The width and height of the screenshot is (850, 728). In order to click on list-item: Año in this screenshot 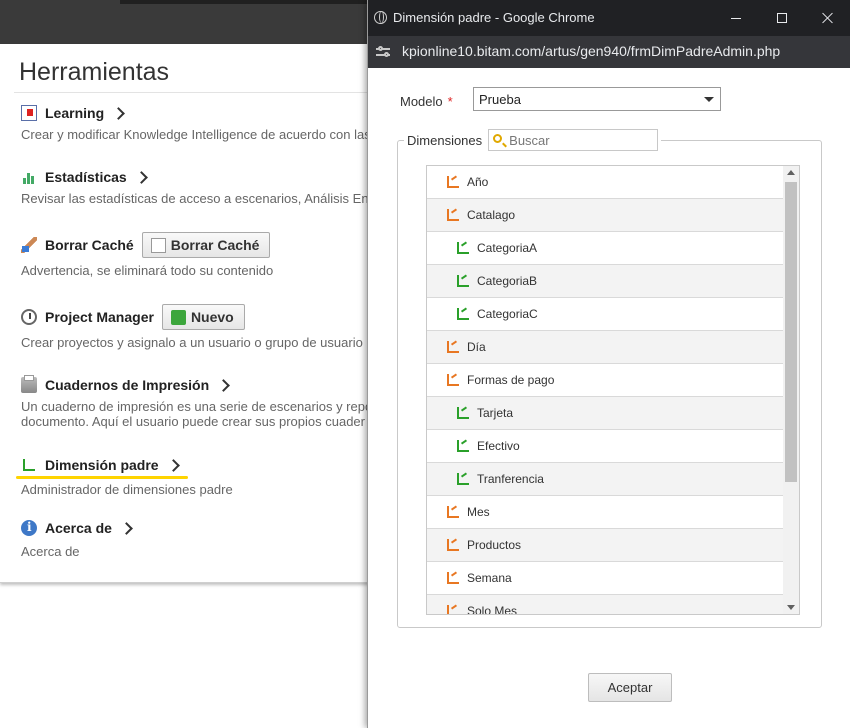, I will do `click(606, 182)`.